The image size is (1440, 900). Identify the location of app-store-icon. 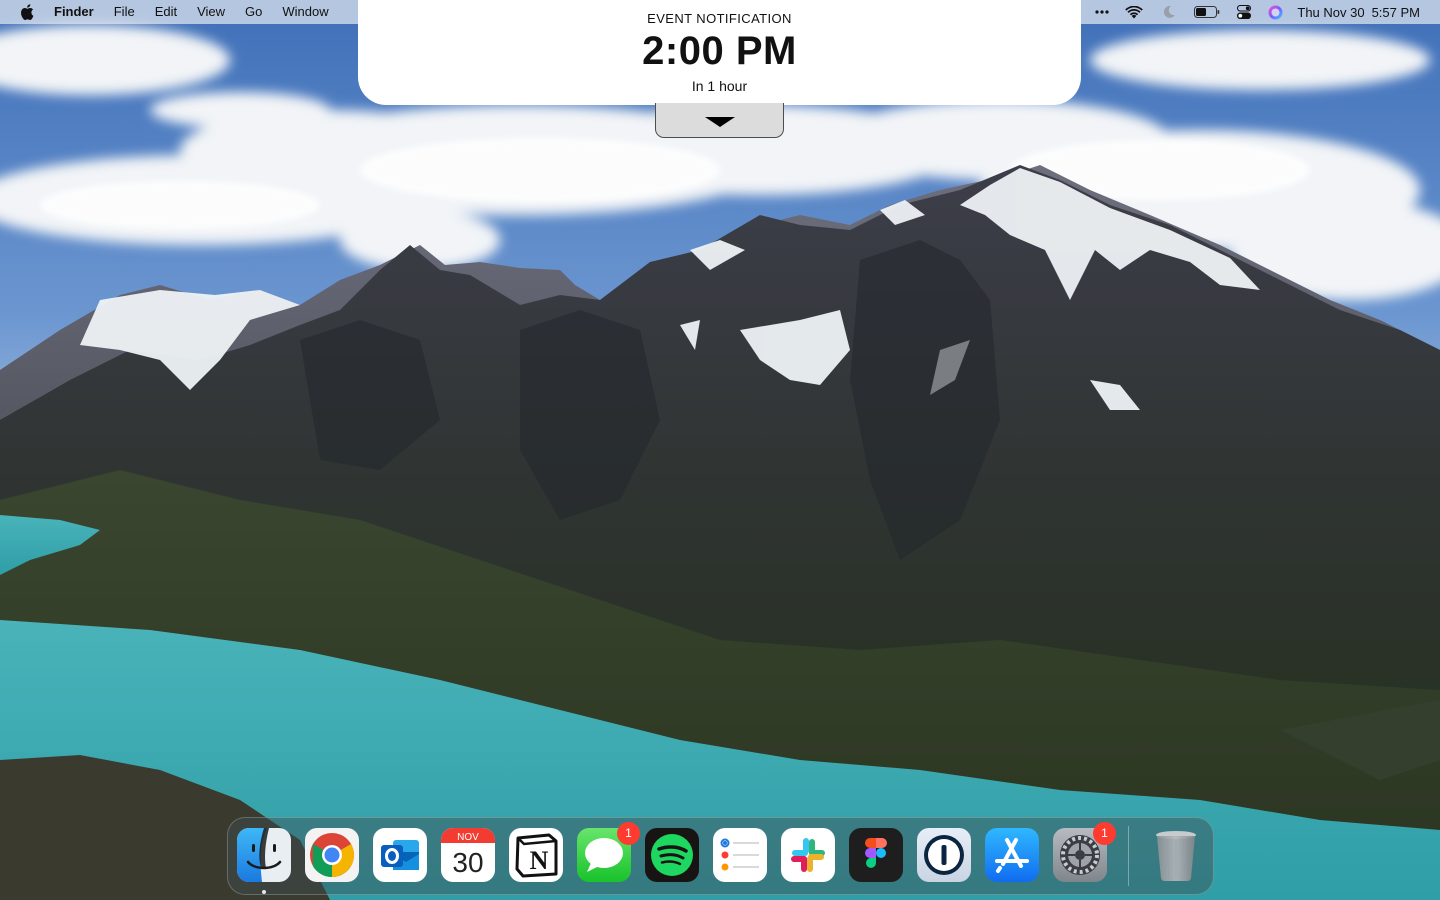
(1012, 855).